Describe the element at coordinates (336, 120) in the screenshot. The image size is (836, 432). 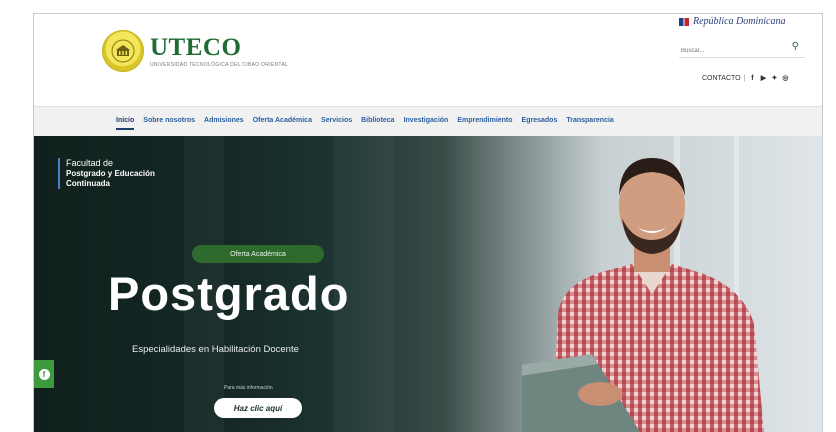
I see `nav-item-servicios: Servicios` at that location.